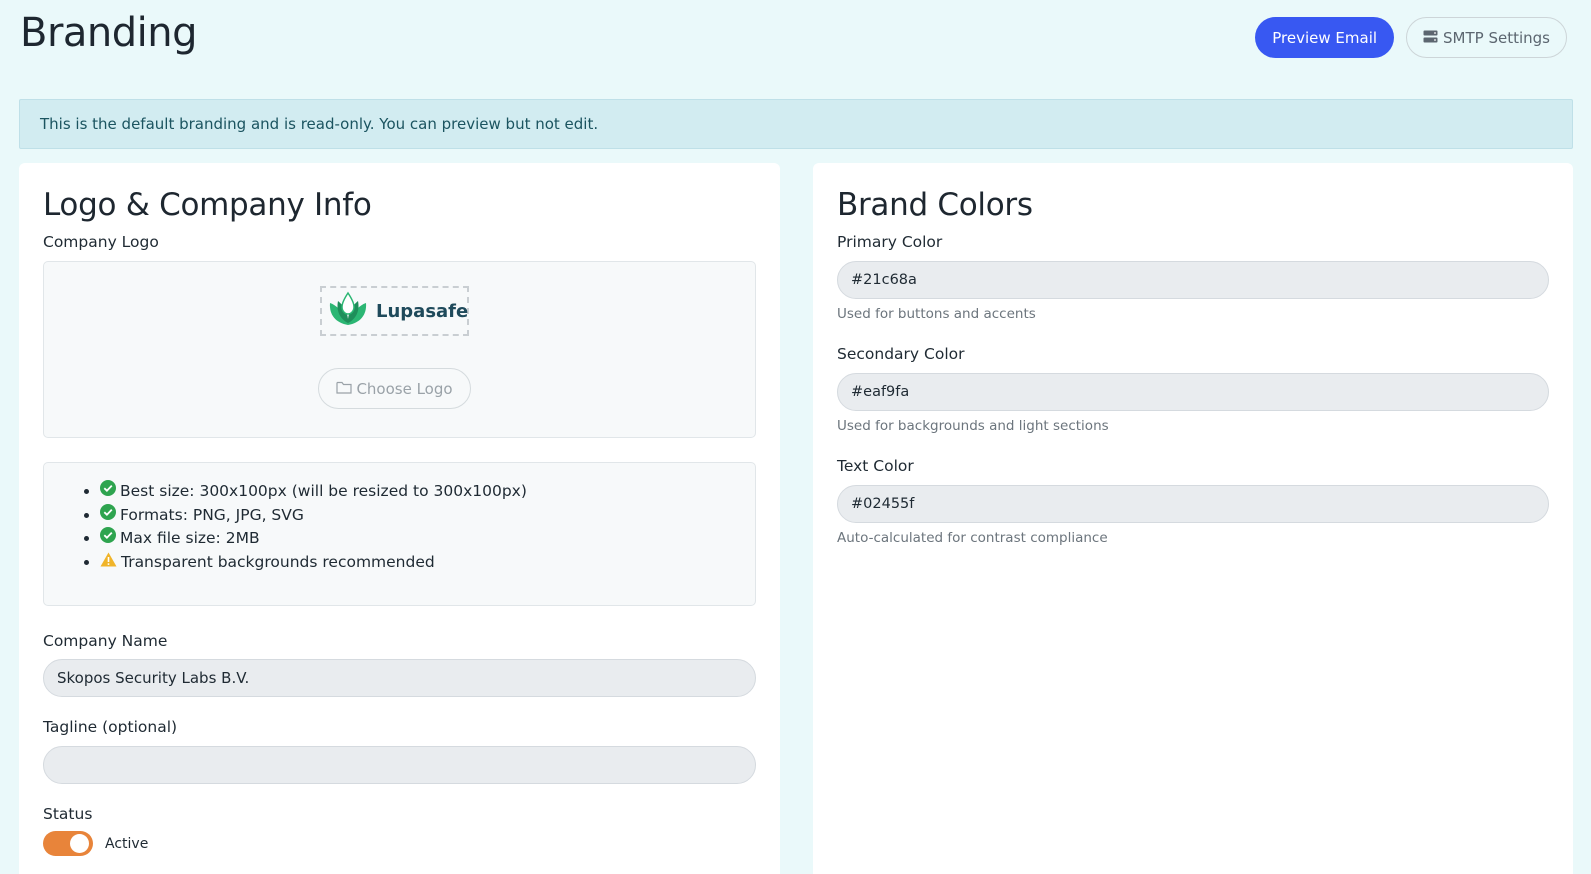  What do you see at coordinates (344, 389) in the screenshot?
I see `folder-icon` at bounding box center [344, 389].